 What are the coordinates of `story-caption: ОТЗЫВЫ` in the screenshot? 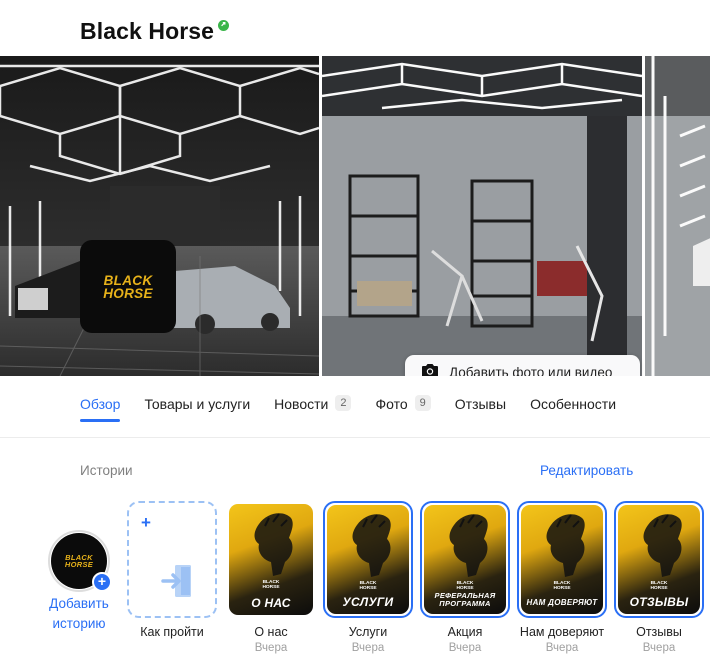 It's located at (659, 602).